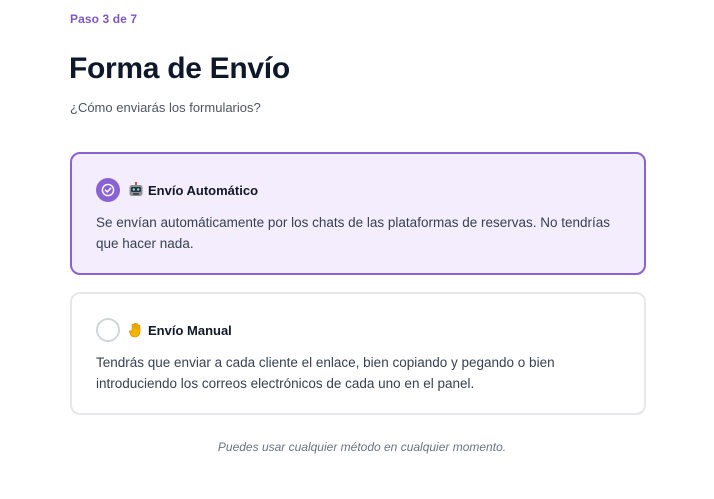 The height and width of the screenshot is (499, 714). I want to click on raised-hand-emoji-icon, so click(136, 330).